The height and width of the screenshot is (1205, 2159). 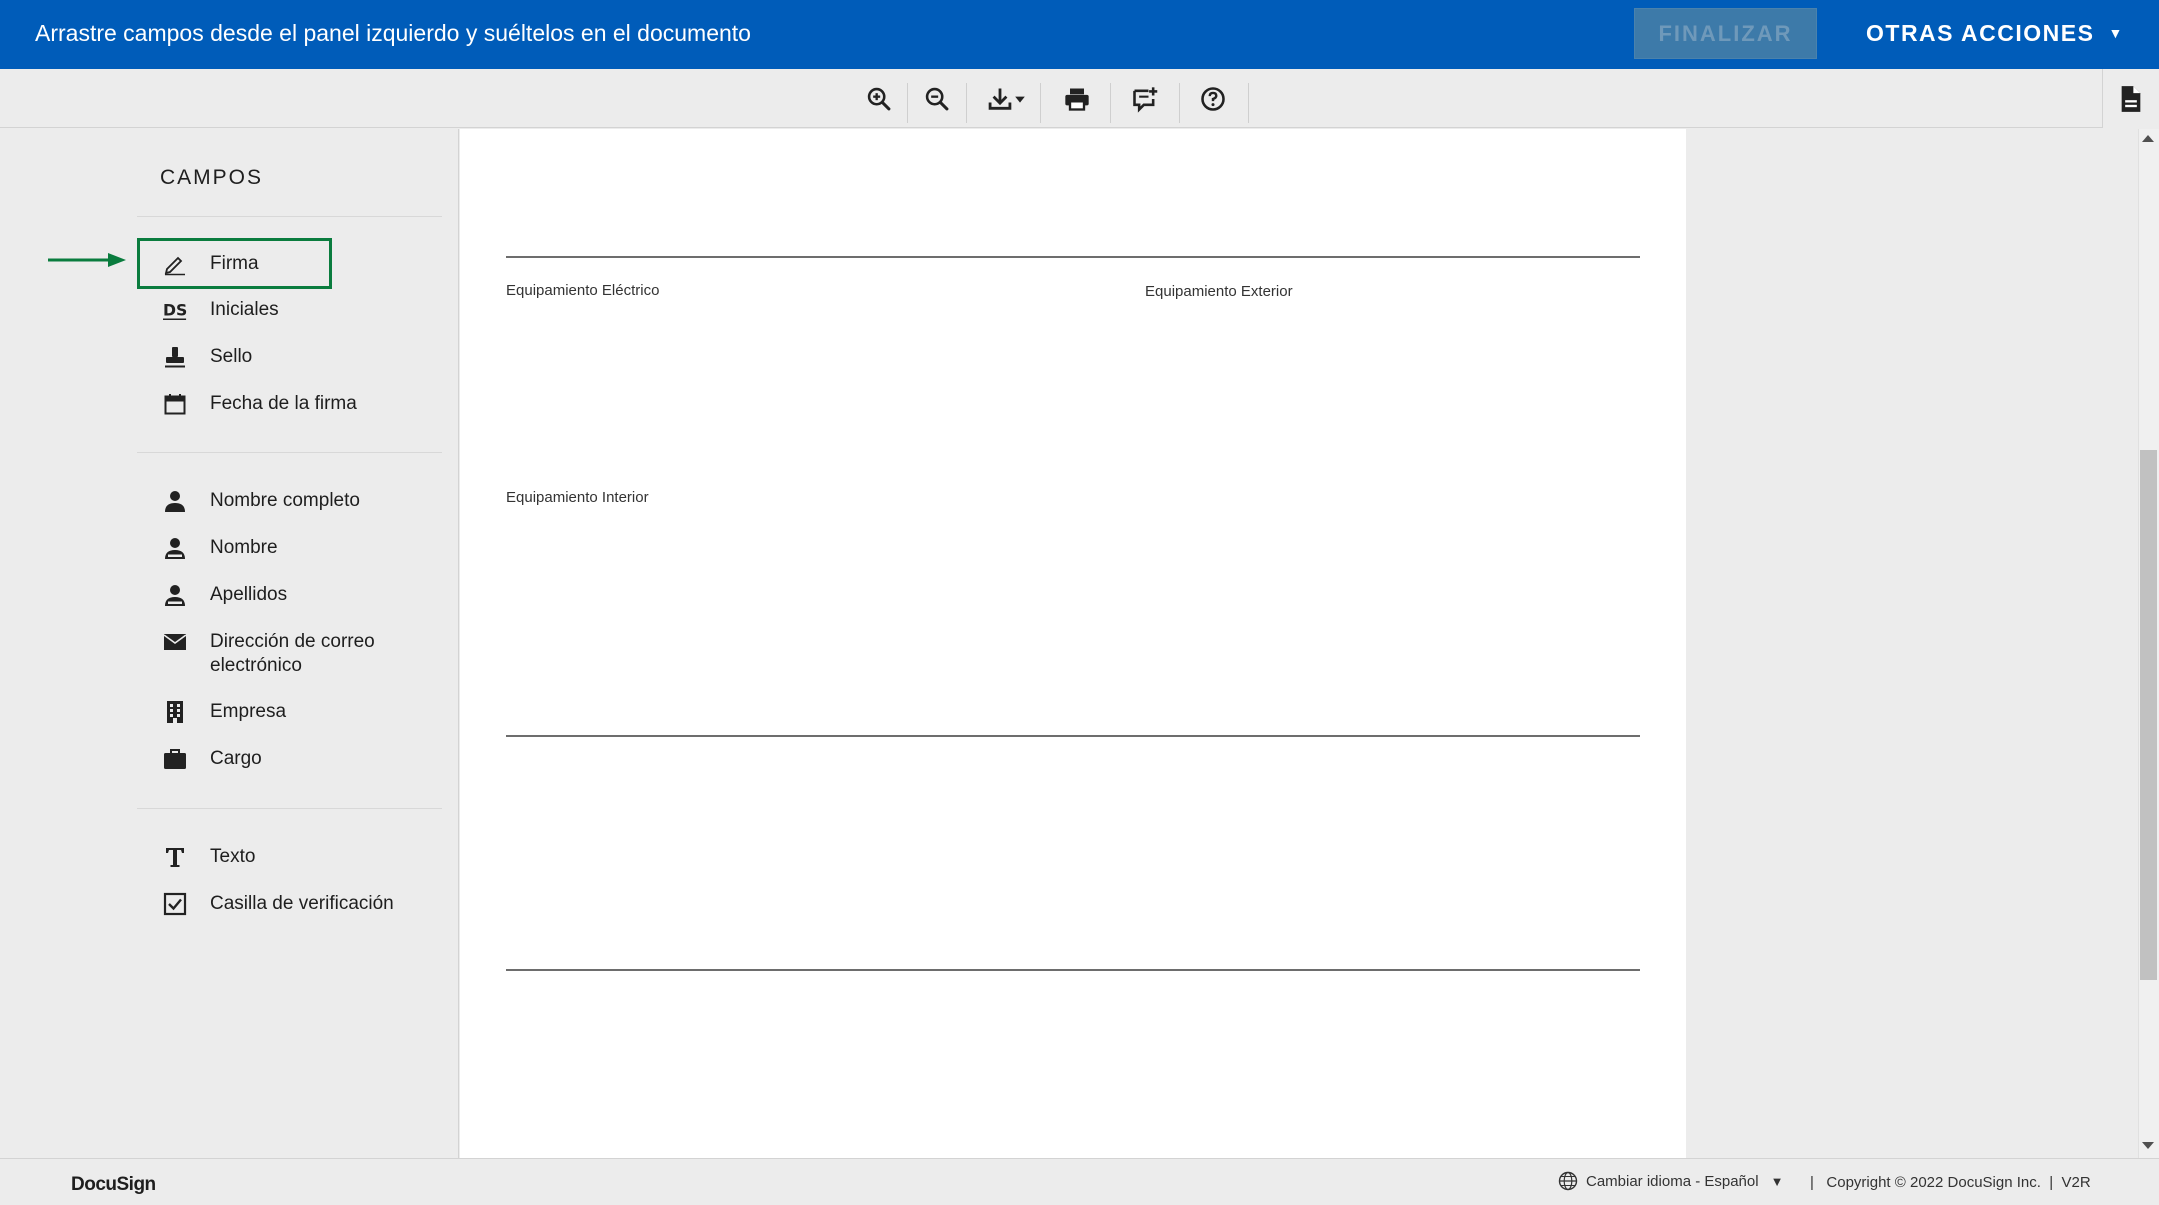 I want to click on other-actions-button: OTRAS ACCIONES ▼, so click(x=1995, y=33).